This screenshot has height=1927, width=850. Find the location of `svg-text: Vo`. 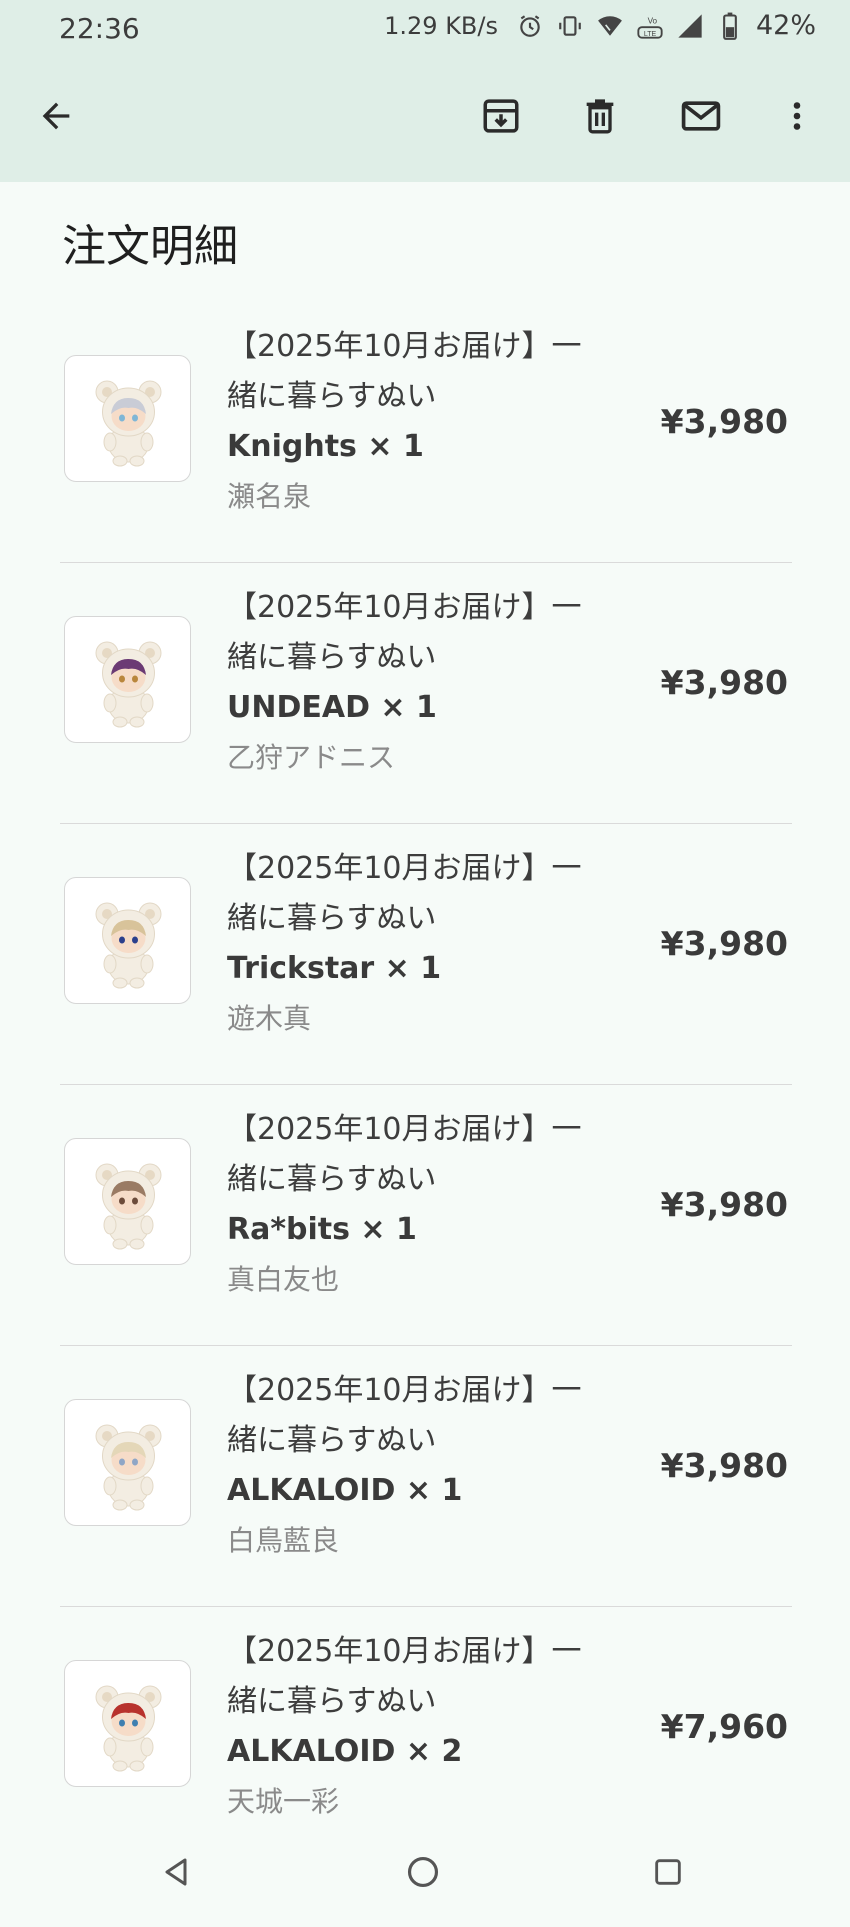

svg-text: Vo is located at coordinates (653, 20).